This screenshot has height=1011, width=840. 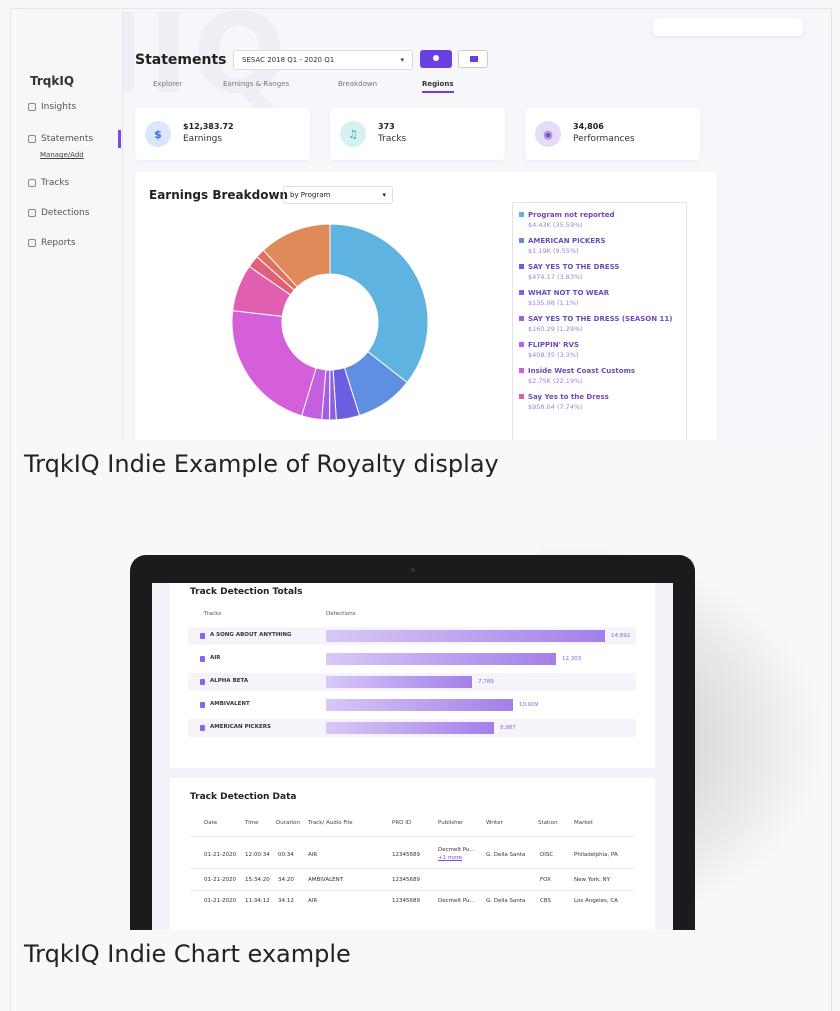 What do you see at coordinates (555, 225) in the screenshot?
I see `legend-value: $4.43K (35.59%)` at bounding box center [555, 225].